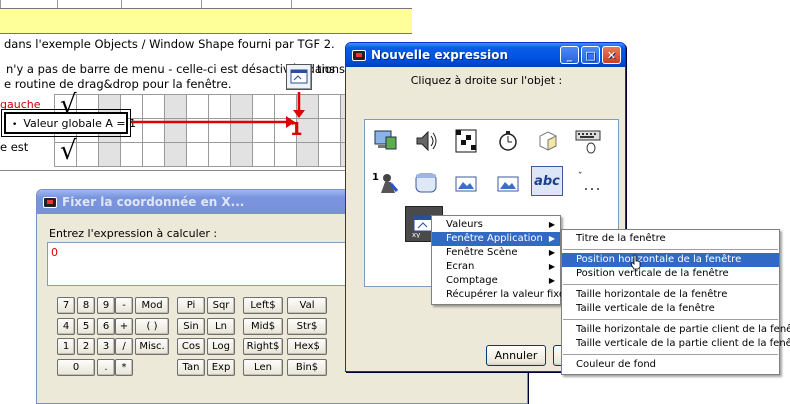  What do you see at coordinates (307, 326) in the screenshot?
I see `key-str: Str$` at bounding box center [307, 326].